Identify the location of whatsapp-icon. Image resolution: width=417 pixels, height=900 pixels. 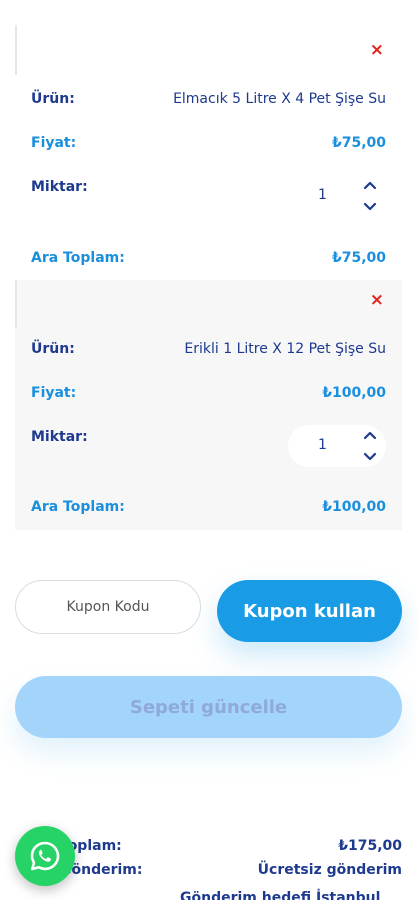
(45, 856).